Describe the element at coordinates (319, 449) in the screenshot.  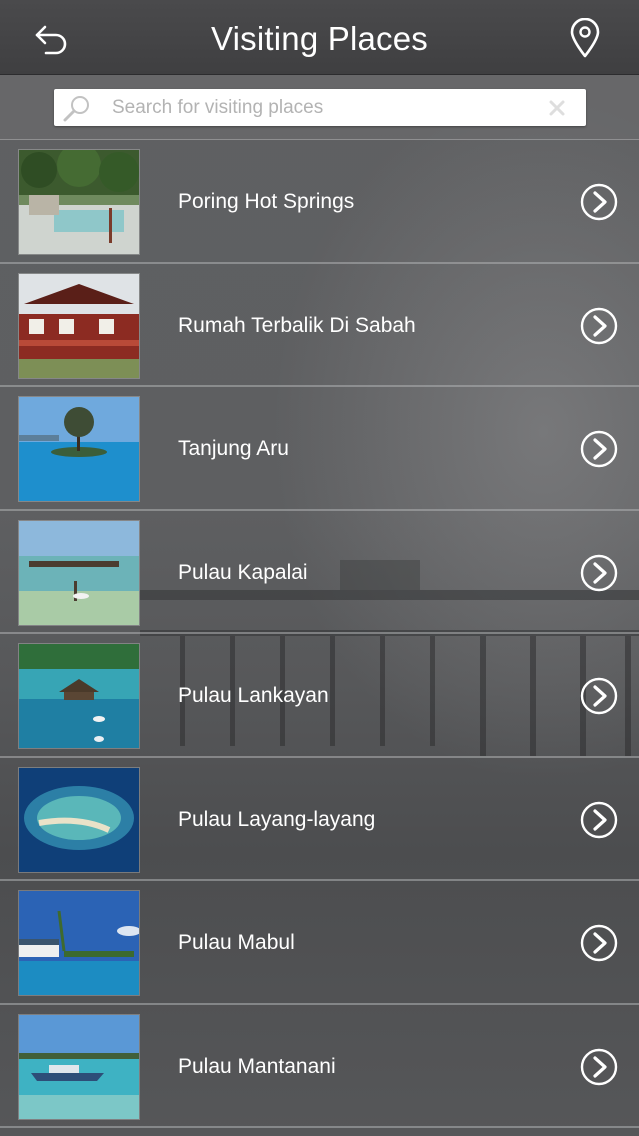
I see `list-item-tanjung-aru: Tanjung Aru` at that location.